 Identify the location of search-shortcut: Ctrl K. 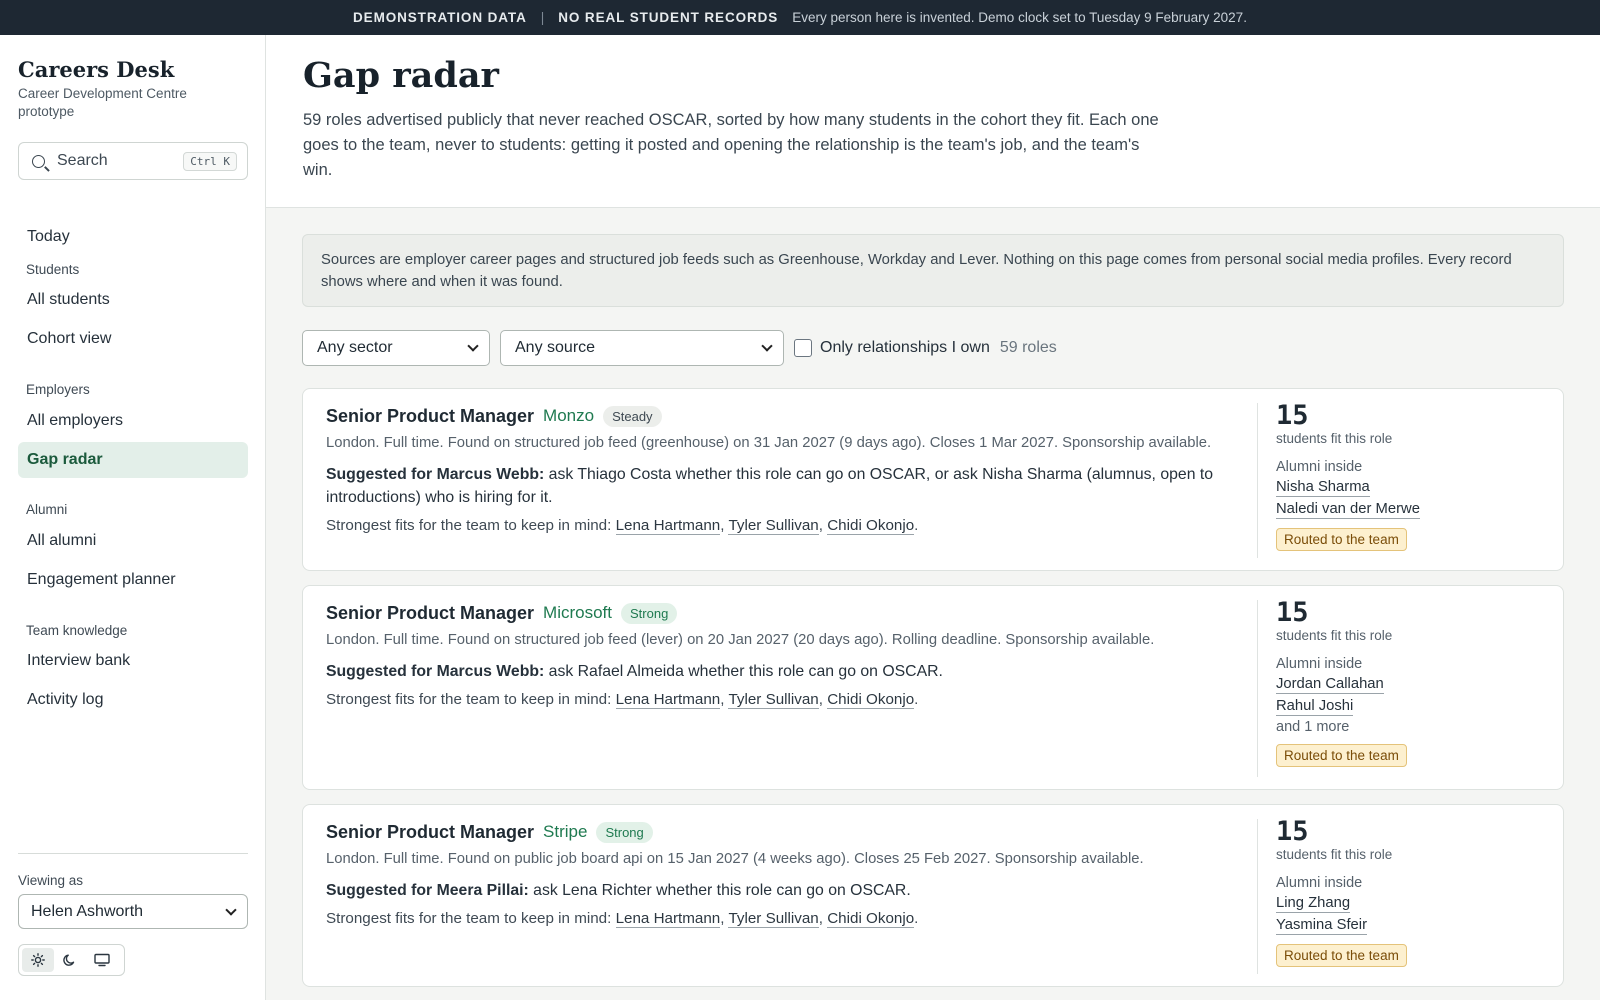
(210, 161).